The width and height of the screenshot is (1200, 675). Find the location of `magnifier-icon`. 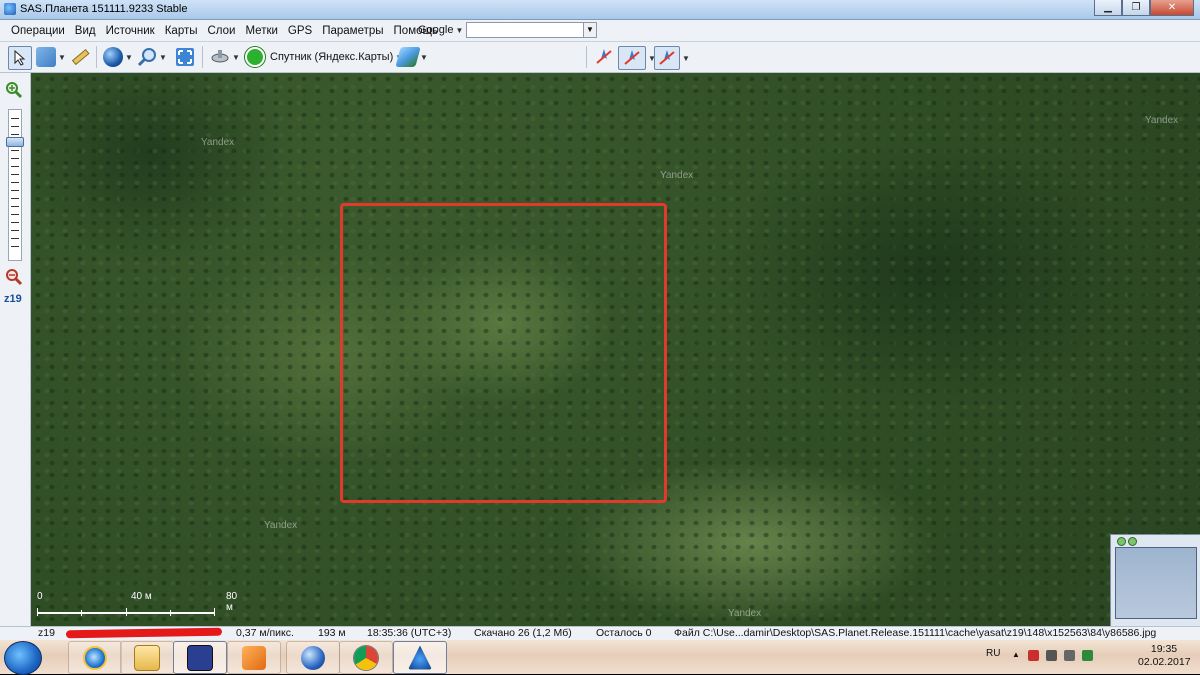

magnifier-icon is located at coordinates (146, 57).